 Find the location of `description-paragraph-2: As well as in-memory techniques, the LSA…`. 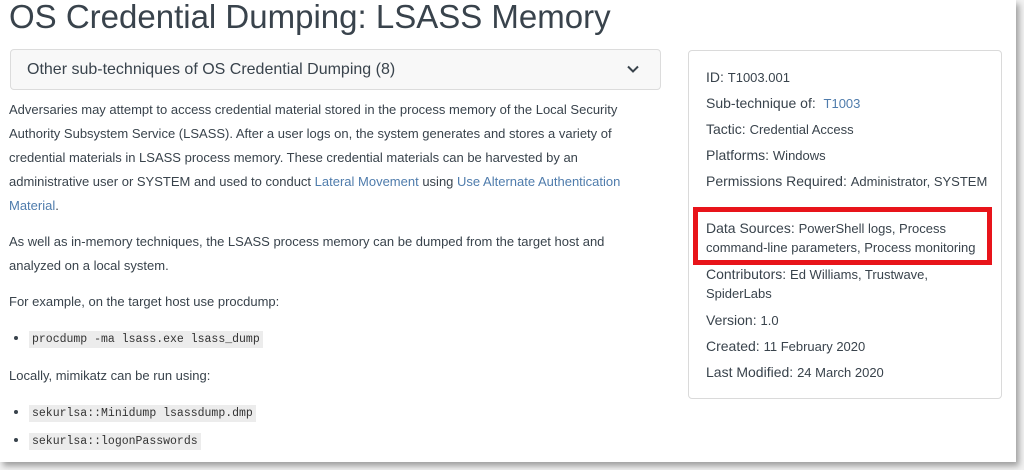

description-paragraph-2: As well as in-memory techniques, the LSA… is located at coordinates (307, 253).